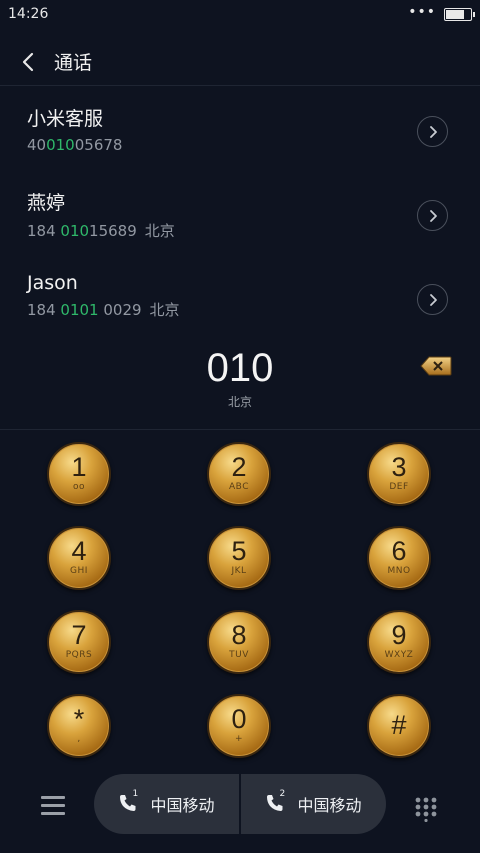 Image resolution: width=480 pixels, height=853 pixels. Describe the element at coordinates (79, 474) in the screenshot. I see `key-1: 1 ᴏᴏ` at that location.